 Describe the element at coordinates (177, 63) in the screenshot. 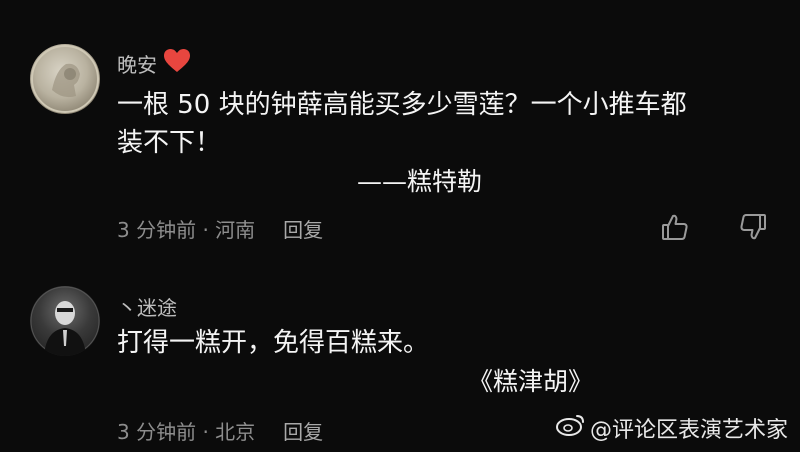

I see `heart-icon` at that location.